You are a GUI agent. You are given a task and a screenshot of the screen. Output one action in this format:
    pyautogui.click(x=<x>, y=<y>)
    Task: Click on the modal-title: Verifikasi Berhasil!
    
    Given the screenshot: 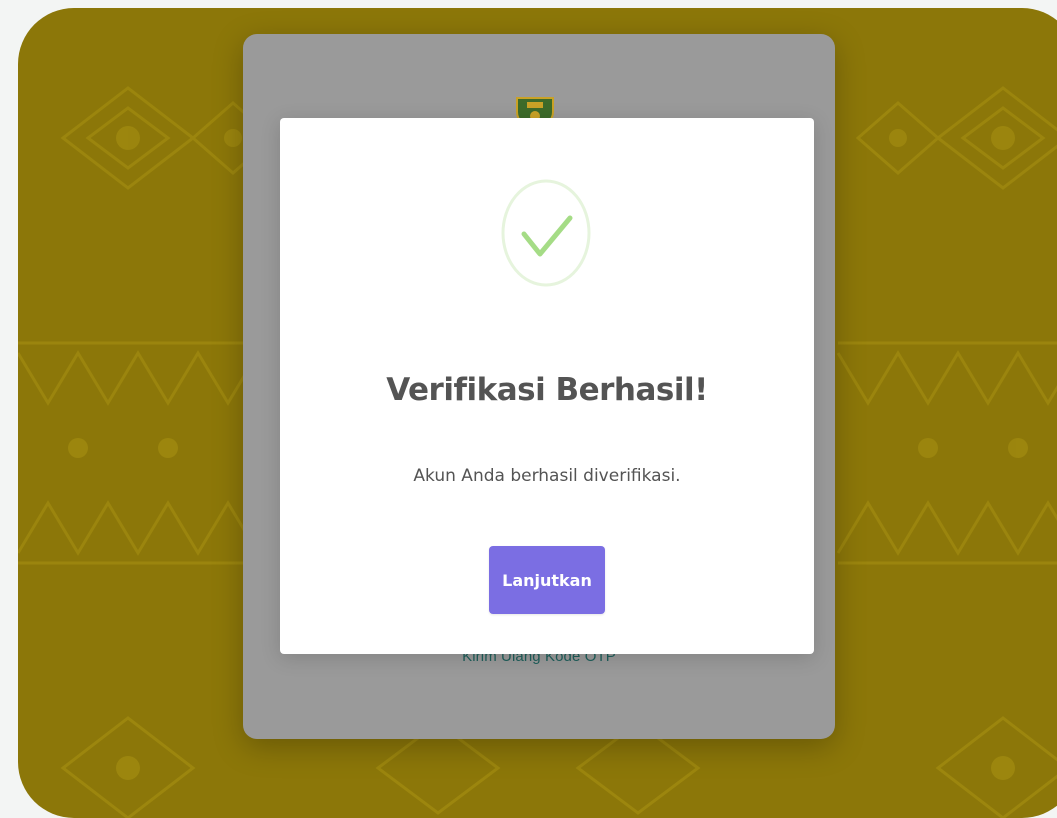 What is the action you would take?
    pyautogui.click(x=547, y=390)
    